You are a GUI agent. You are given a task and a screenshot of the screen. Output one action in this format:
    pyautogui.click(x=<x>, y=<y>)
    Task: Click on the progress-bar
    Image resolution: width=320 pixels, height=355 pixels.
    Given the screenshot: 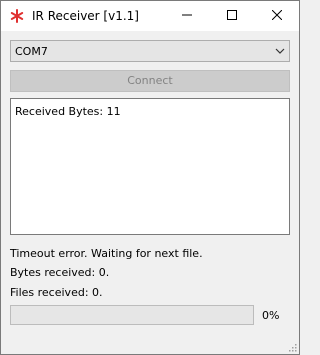 What is the action you would take?
    pyautogui.click(x=132, y=315)
    